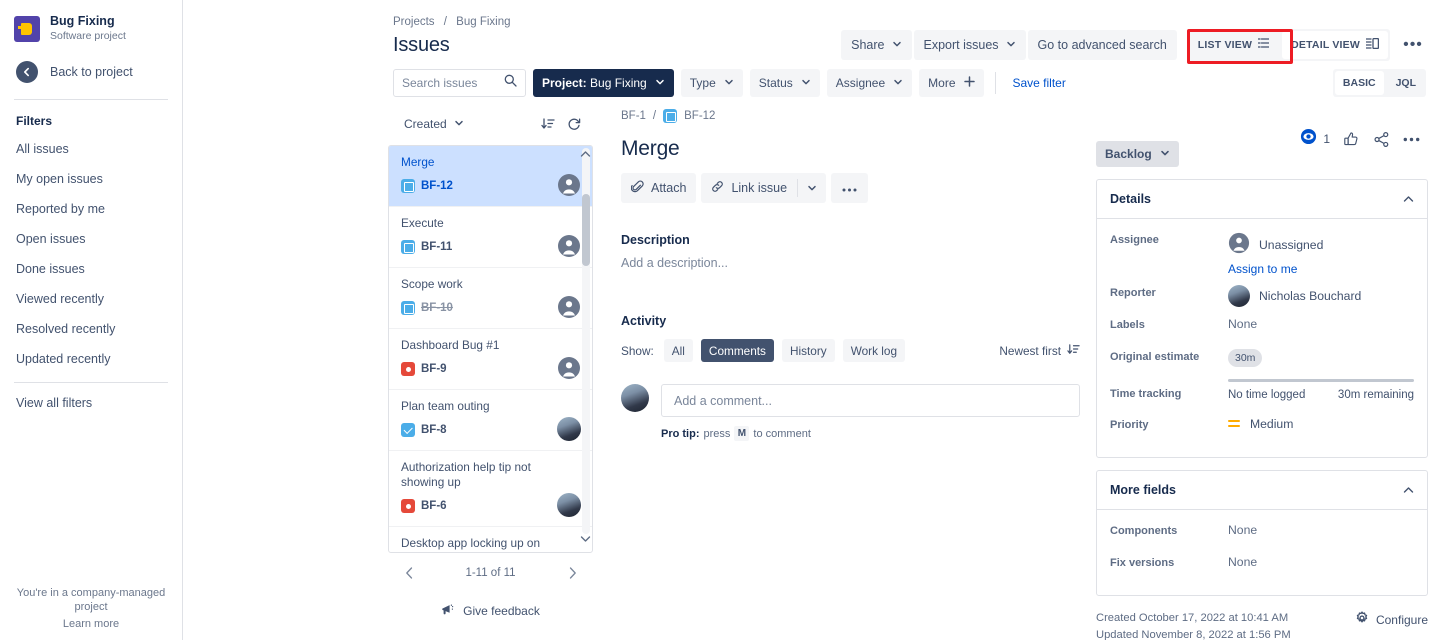  Describe the element at coordinates (1321, 244) in the screenshot. I see `assignee-user: Unassigned` at that location.